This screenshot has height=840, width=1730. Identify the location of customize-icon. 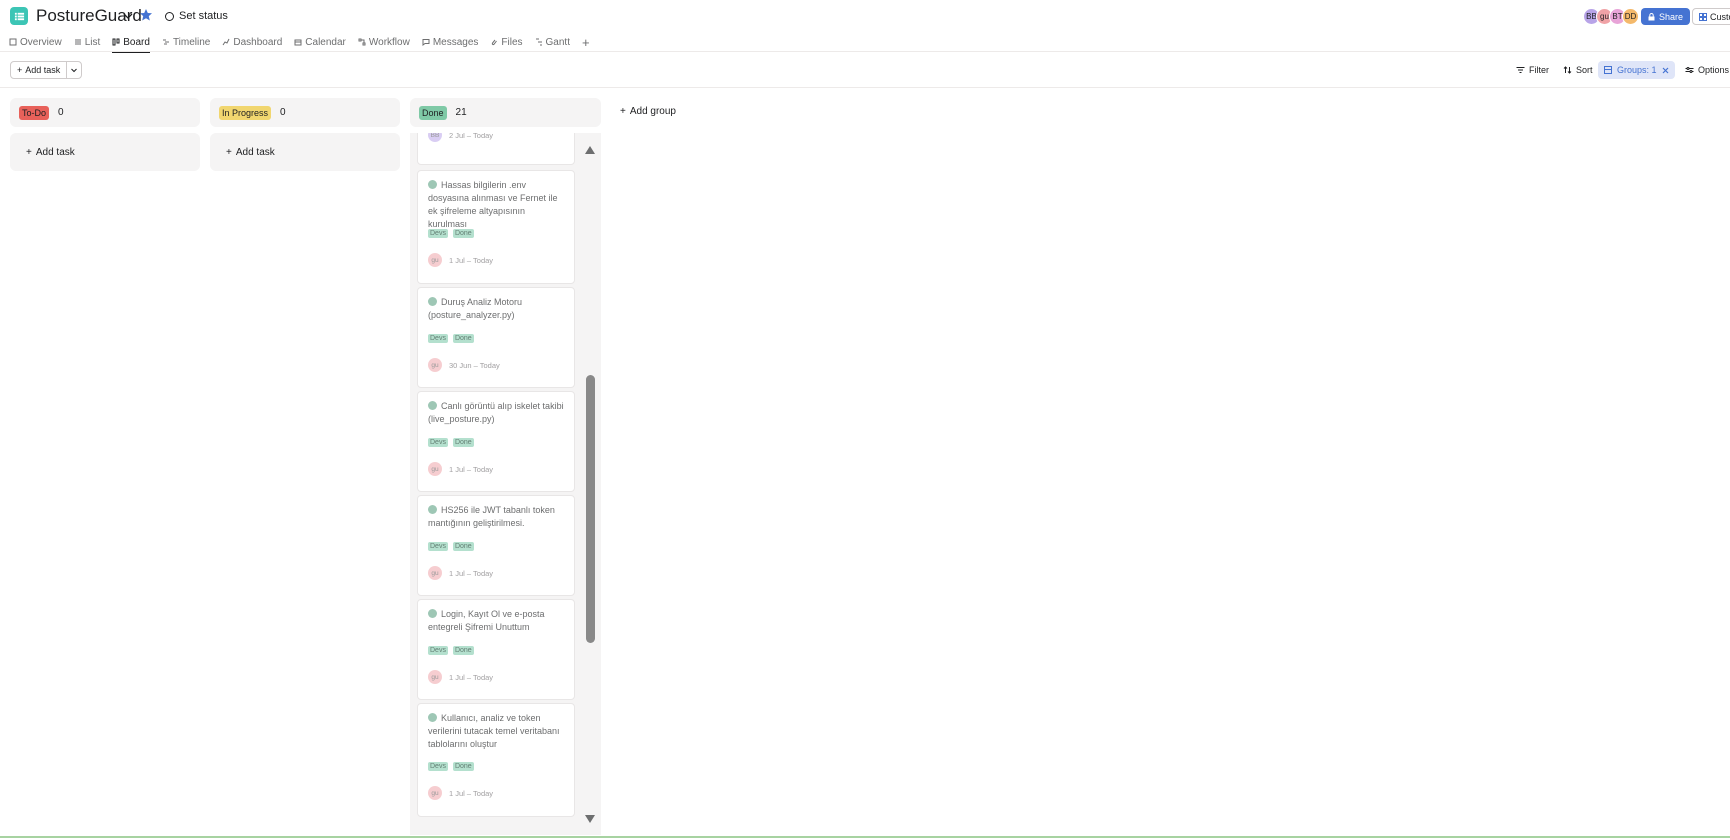
(1703, 16).